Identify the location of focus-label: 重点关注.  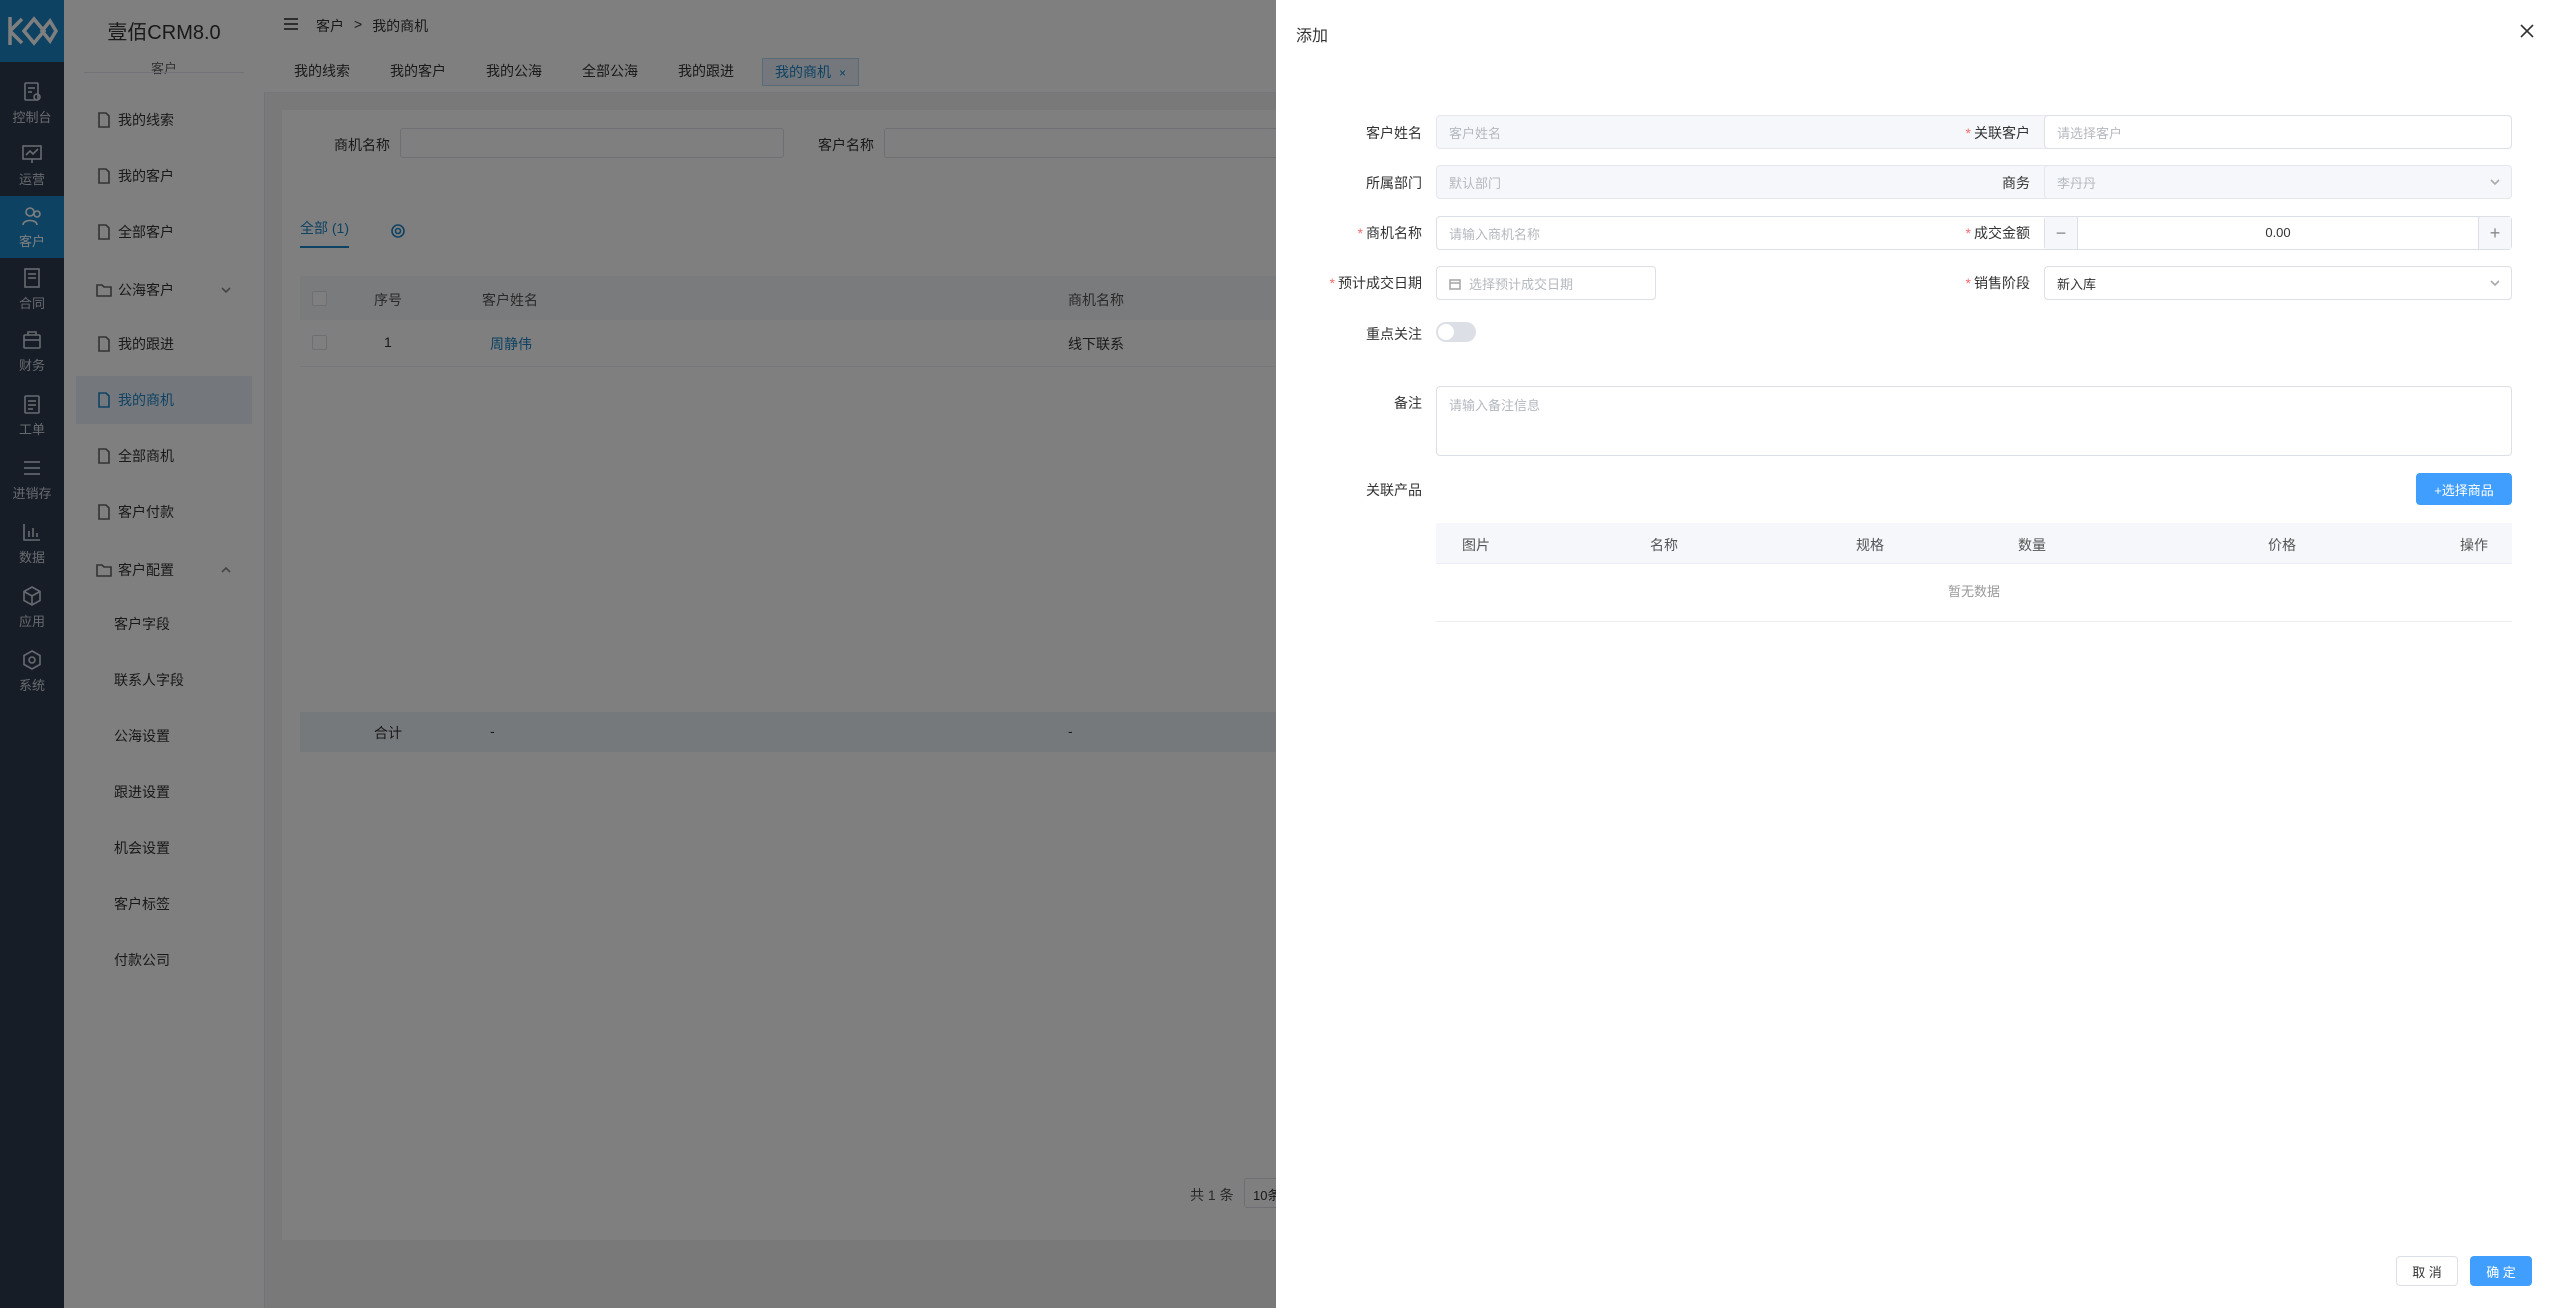
(1369, 334).